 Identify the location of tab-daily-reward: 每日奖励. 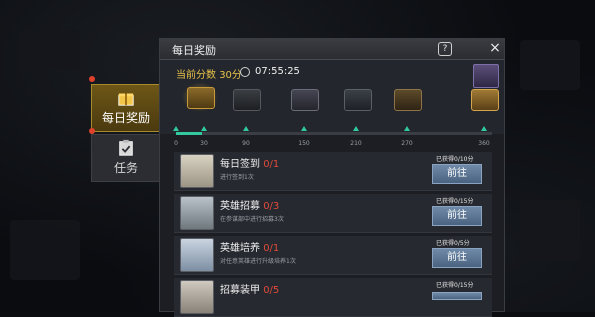
(126, 108).